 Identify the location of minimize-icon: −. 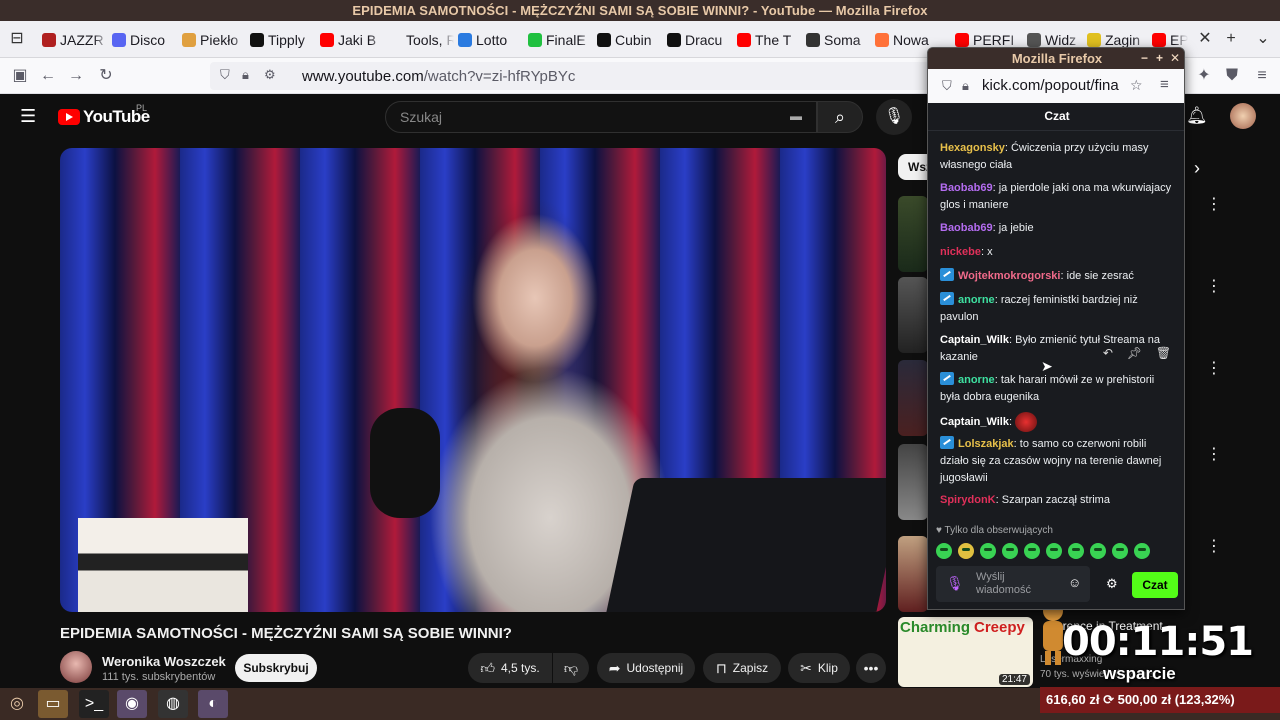
(1144, 58).